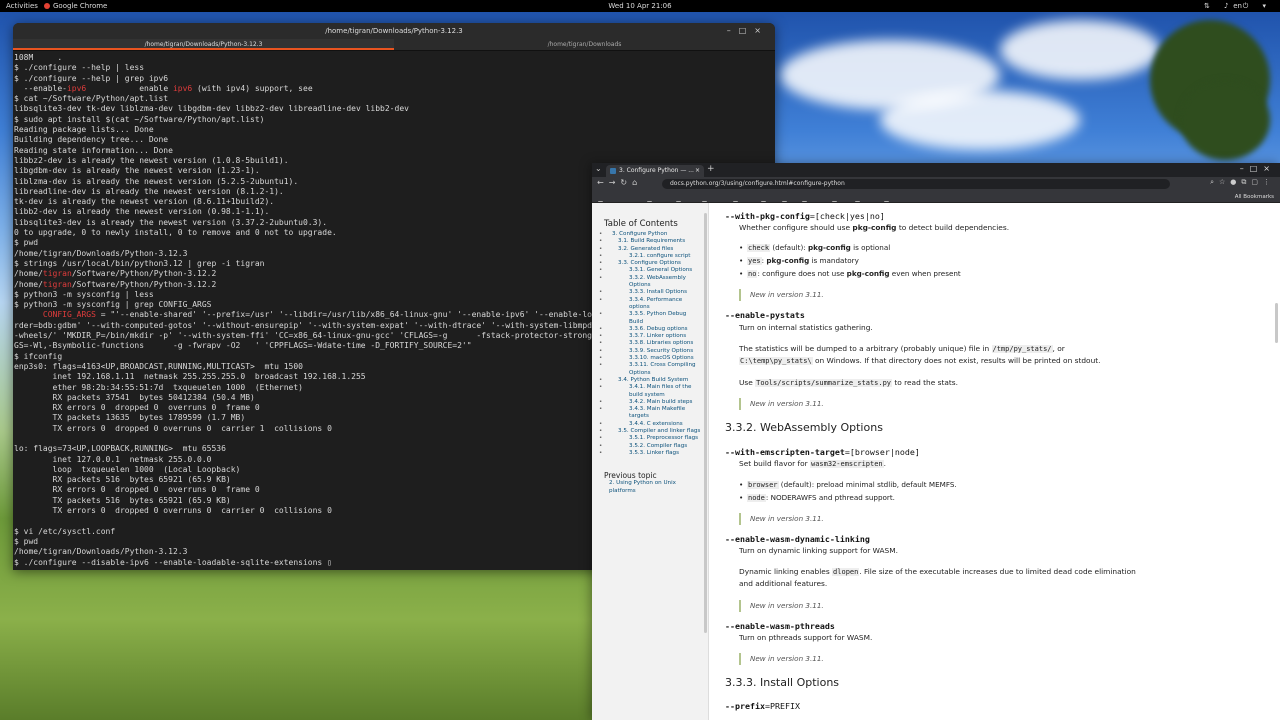 Image resolution: width=1280 pixels, height=720 pixels. I want to click on toc-link: 3.5.1. Preprocessor flags, so click(650, 439).